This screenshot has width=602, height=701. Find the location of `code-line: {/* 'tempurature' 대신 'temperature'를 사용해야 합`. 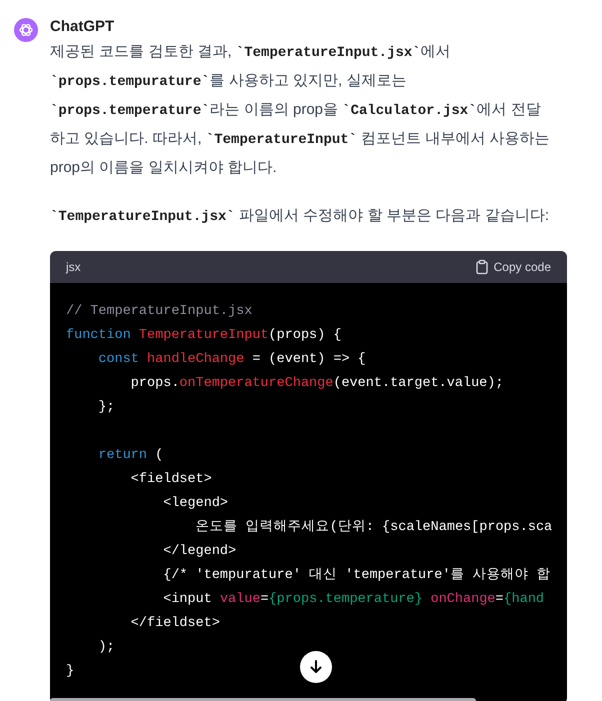

code-line: {/* 'tempurature' 대신 'temperature'를 사용해야 합 is located at coordinates (356, 575).